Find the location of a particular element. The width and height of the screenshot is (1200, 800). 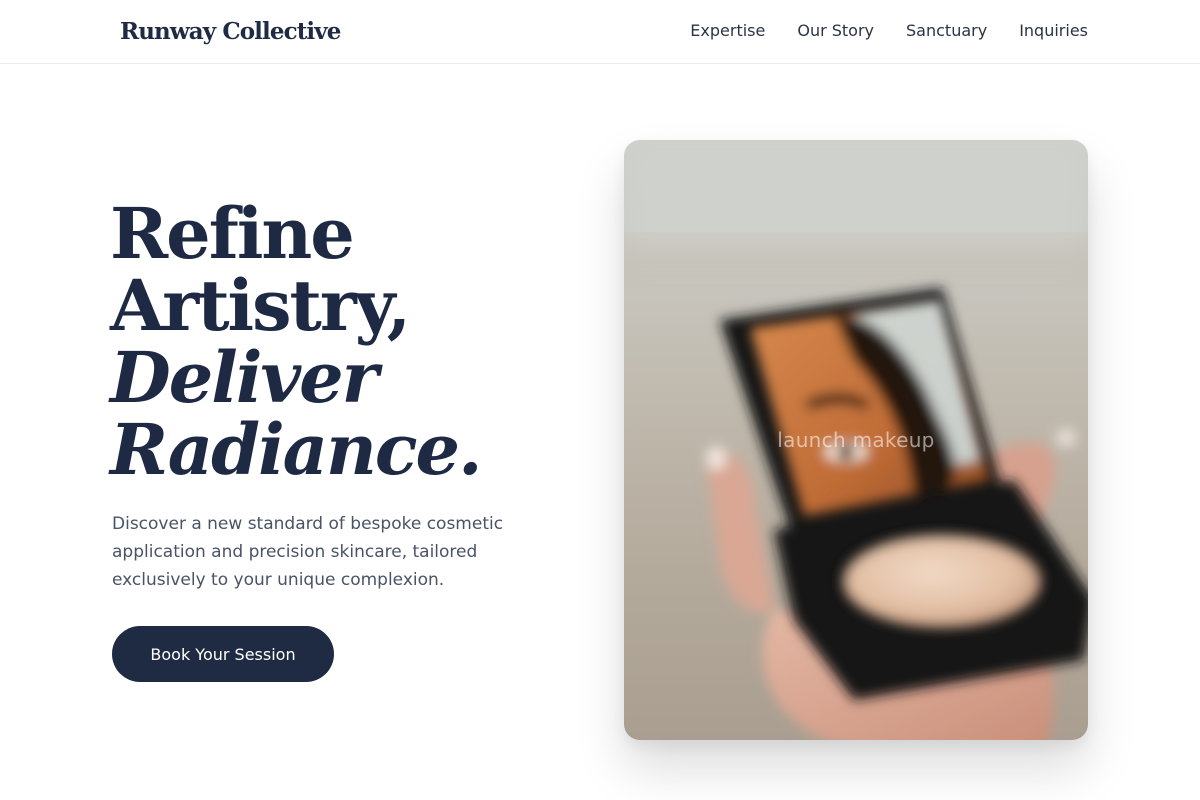

hero-title-line-2: Artistry, is located at coordinates (260, 305).